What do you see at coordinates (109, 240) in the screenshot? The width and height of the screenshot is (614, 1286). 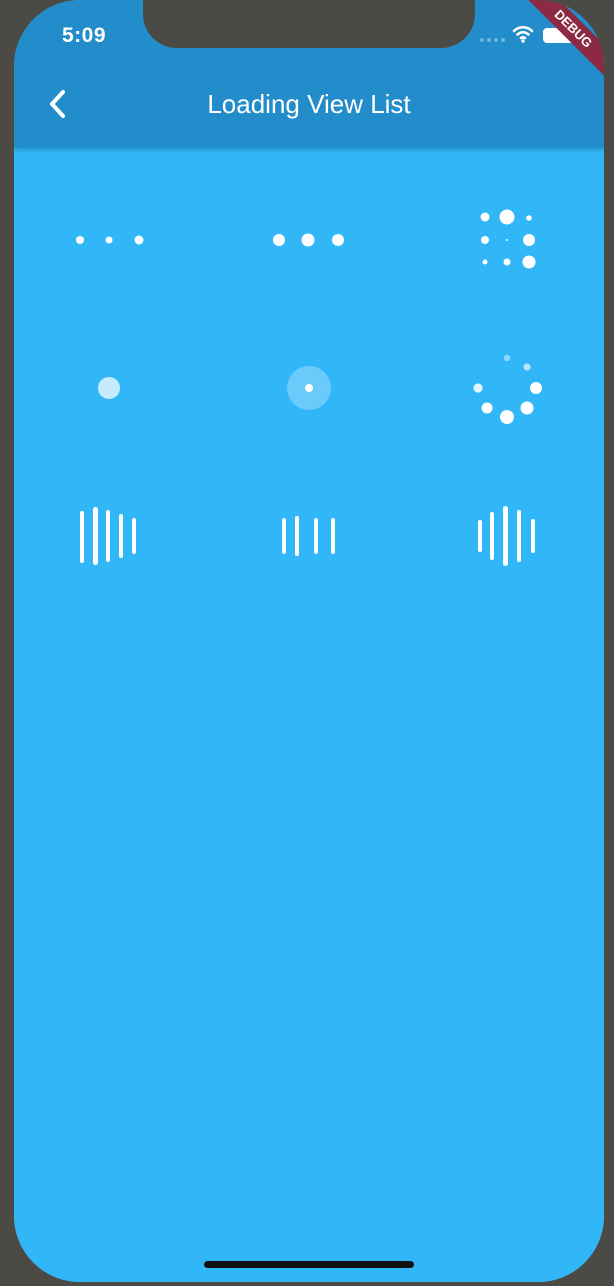 I see `three-bouncing-dots-loader` at bounding box center [109, 240].